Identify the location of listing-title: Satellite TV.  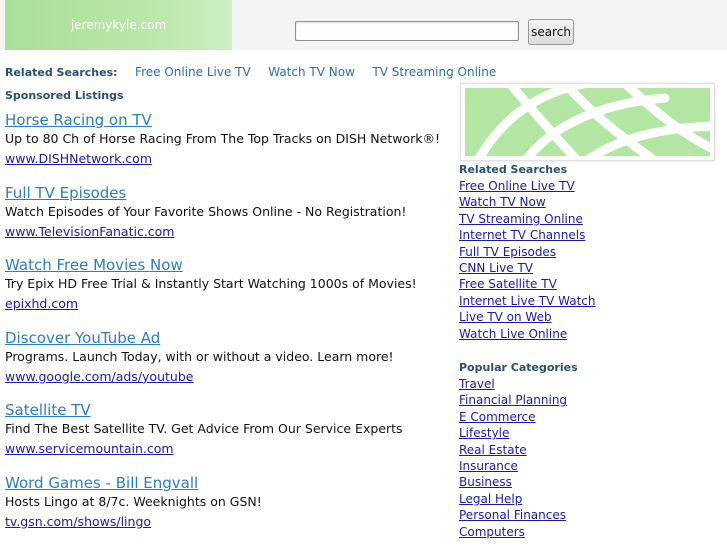
(225, 410).